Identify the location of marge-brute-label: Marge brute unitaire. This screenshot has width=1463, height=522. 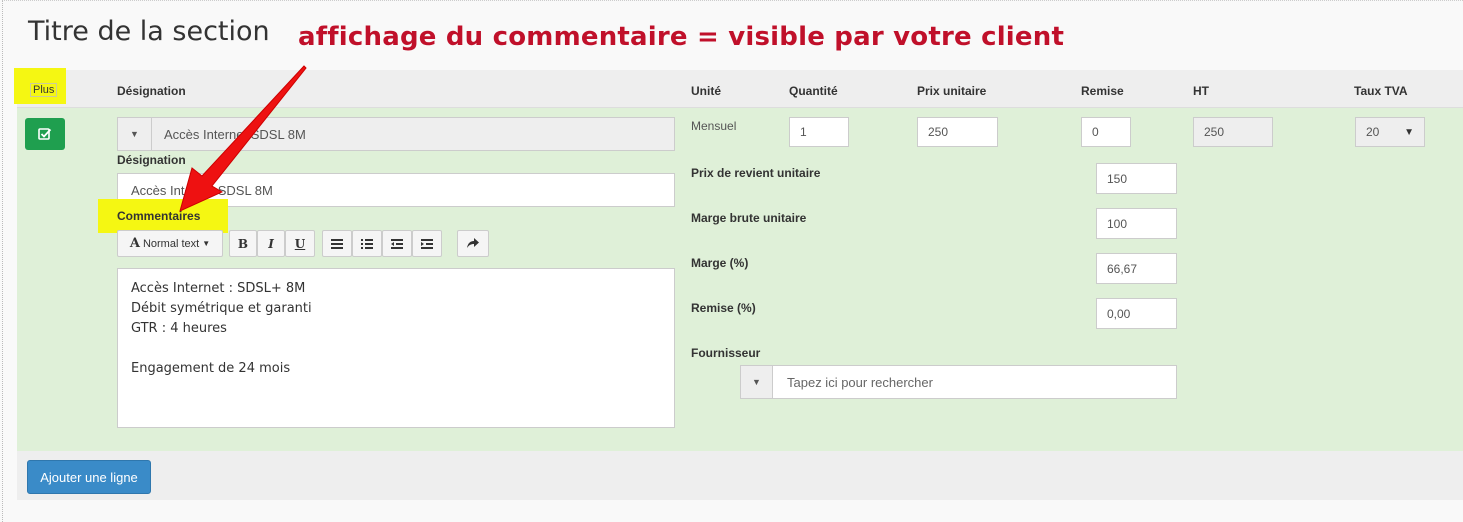
(749, 218).